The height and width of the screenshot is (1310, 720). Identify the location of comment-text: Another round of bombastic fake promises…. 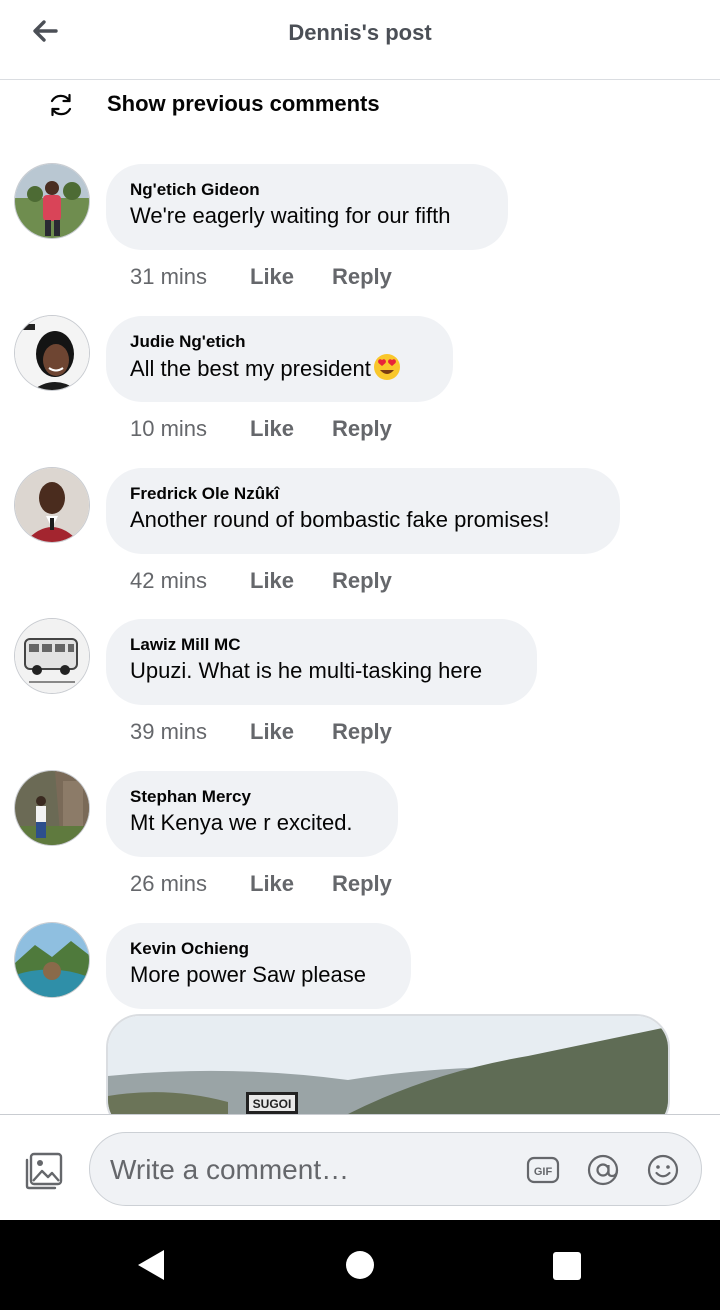
(340, 519).